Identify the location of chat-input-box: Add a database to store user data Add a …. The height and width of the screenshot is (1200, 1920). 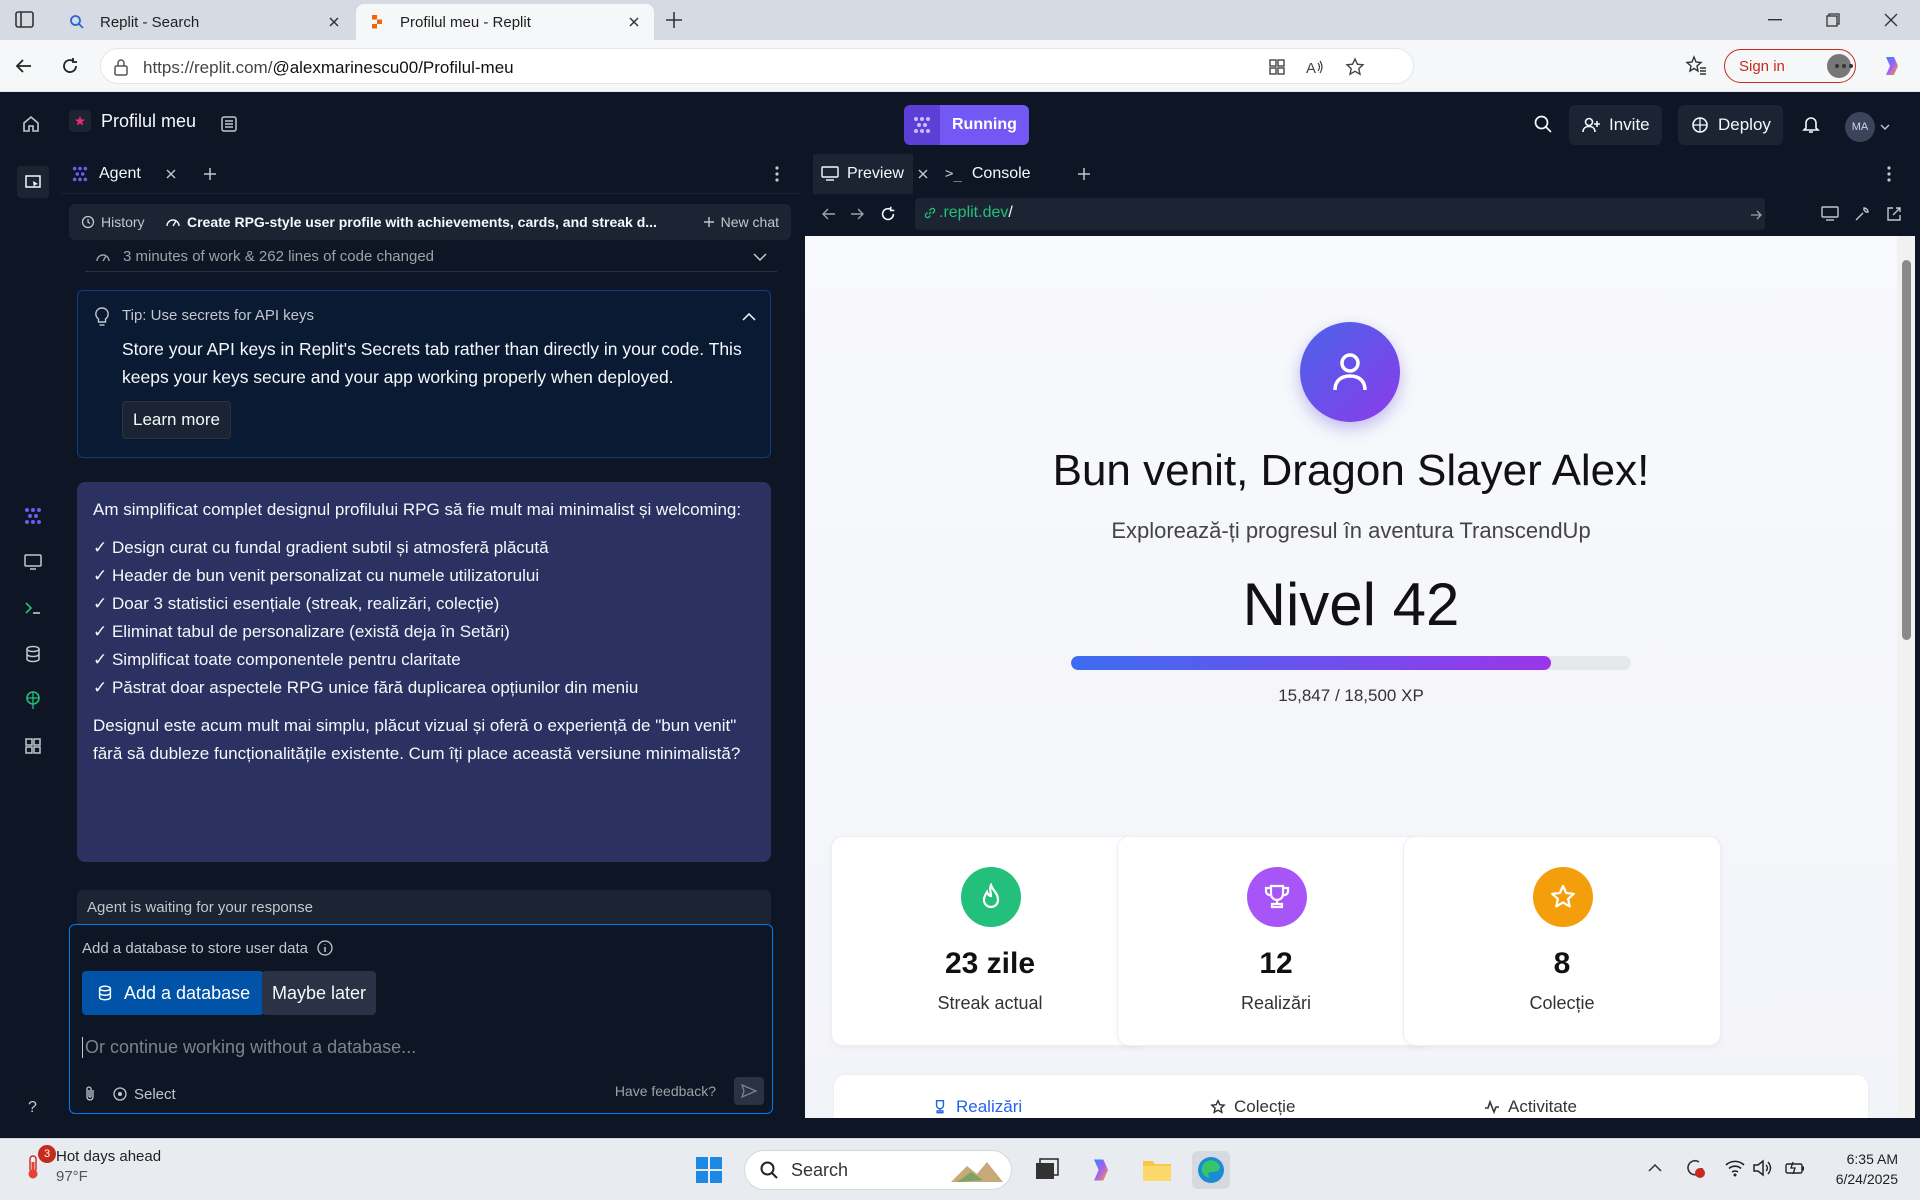
(421, 1019).